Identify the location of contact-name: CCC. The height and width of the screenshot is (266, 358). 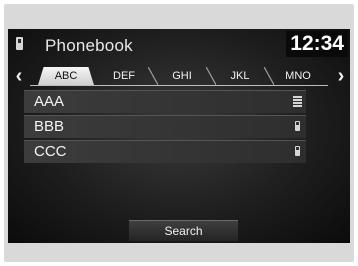
(50, 151).